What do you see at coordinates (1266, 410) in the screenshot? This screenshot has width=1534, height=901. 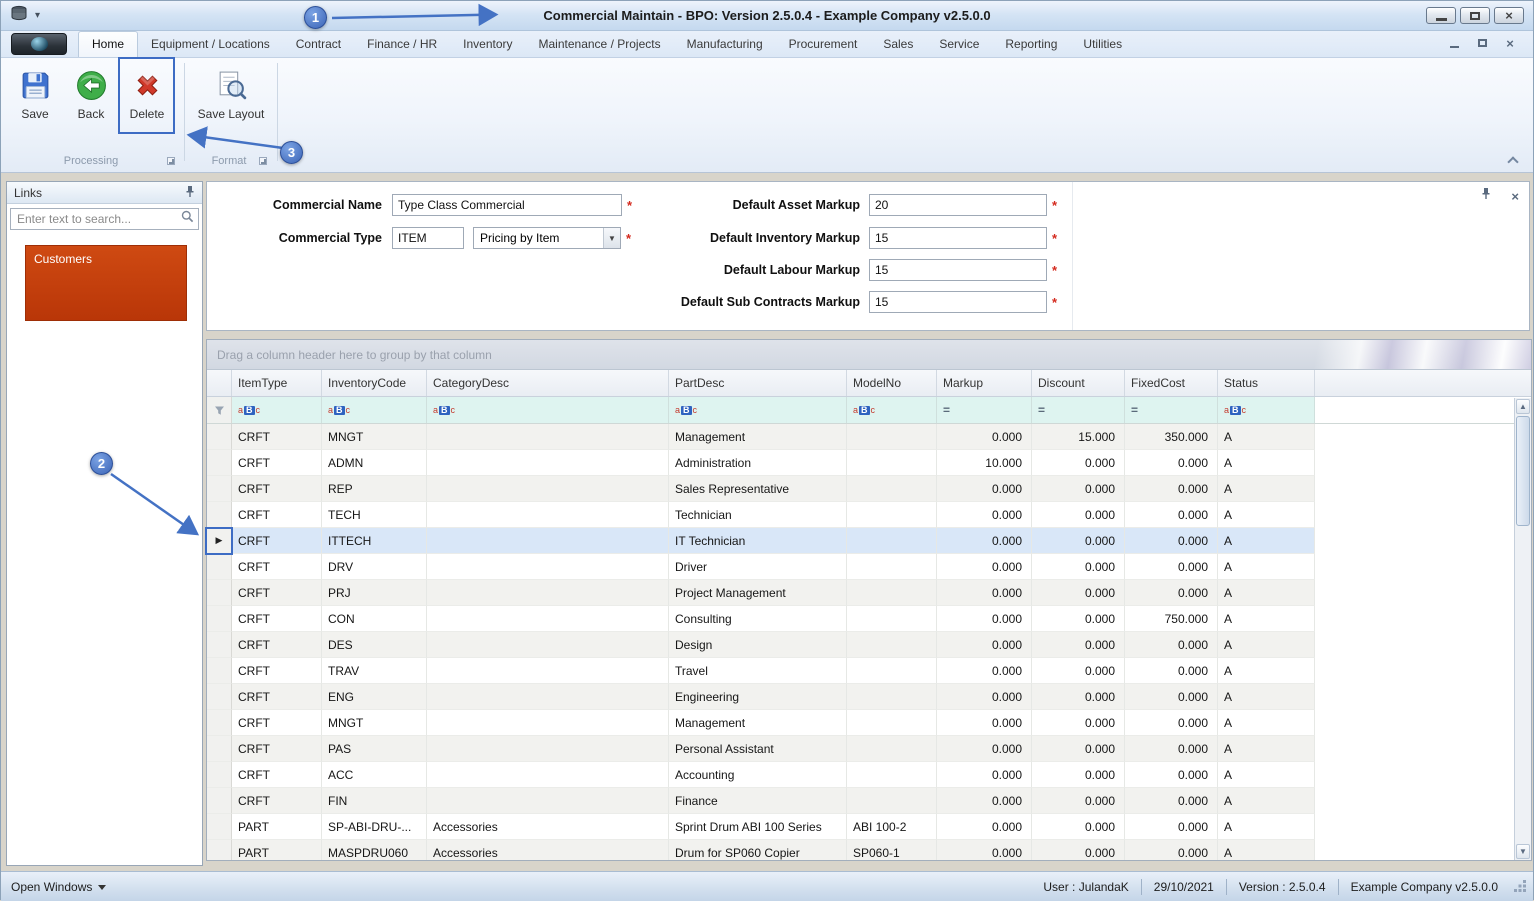 I see `filter-cell-status: aBc` at bounding box center [1266, 410].